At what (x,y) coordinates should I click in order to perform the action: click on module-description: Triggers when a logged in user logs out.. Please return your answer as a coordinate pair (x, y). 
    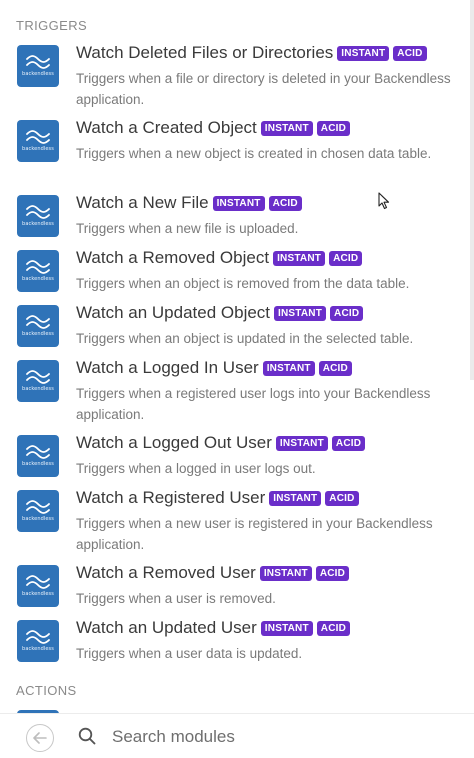
    Looking at the image, I should click on (196, 468).